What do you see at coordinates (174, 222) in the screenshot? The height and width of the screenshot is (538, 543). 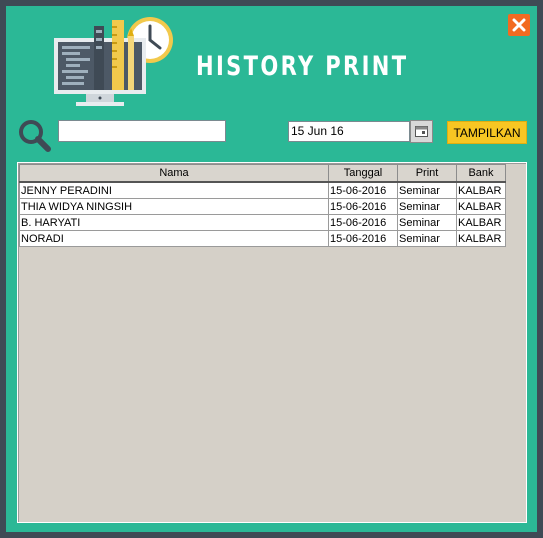 I see `cell-nama: B. HARYATI` at bounding box center [174, 222].